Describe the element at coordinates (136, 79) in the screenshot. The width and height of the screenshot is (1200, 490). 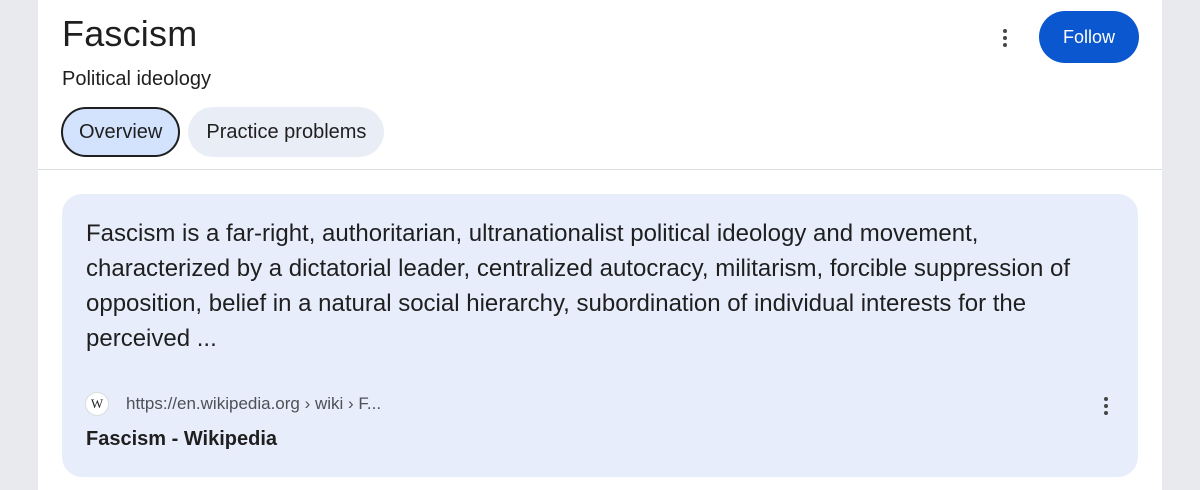
I see `page-subtitle: Political ideology` at that location.